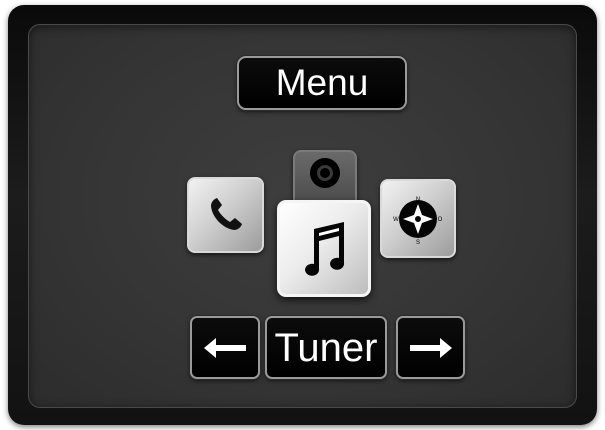 The height and width of the screenshot is (430, 605). I want to click on phone-icon, so click(226, 215).